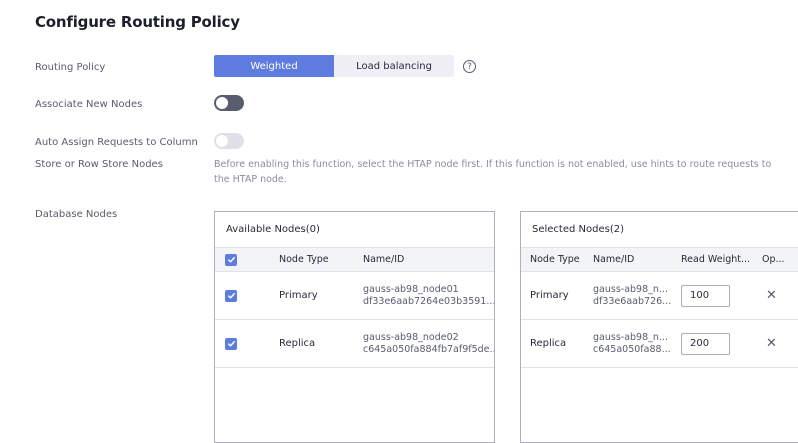  I want to click on read-weight-input: 200, so click(705, 343).